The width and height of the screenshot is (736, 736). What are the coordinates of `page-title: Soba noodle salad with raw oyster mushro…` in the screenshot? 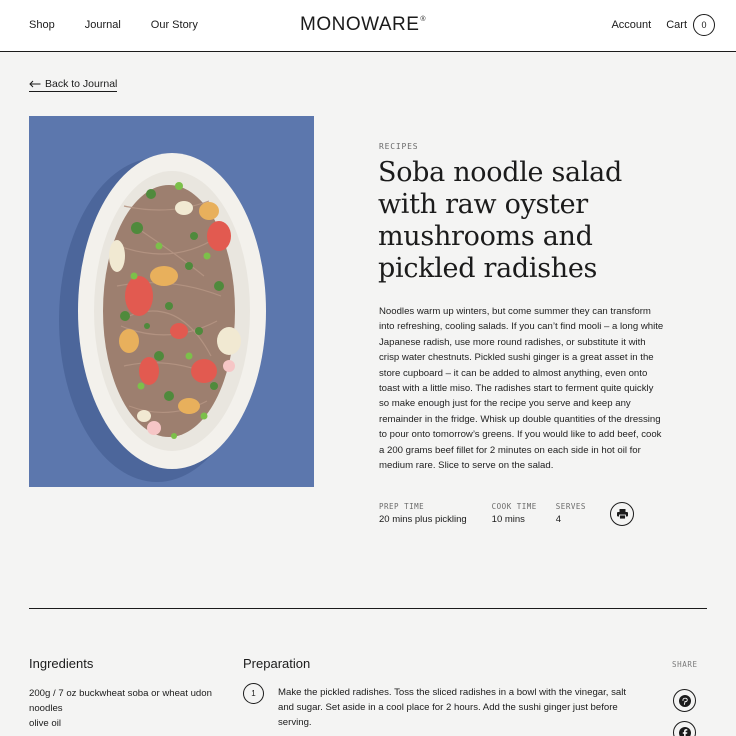 It's located at (500, 220).